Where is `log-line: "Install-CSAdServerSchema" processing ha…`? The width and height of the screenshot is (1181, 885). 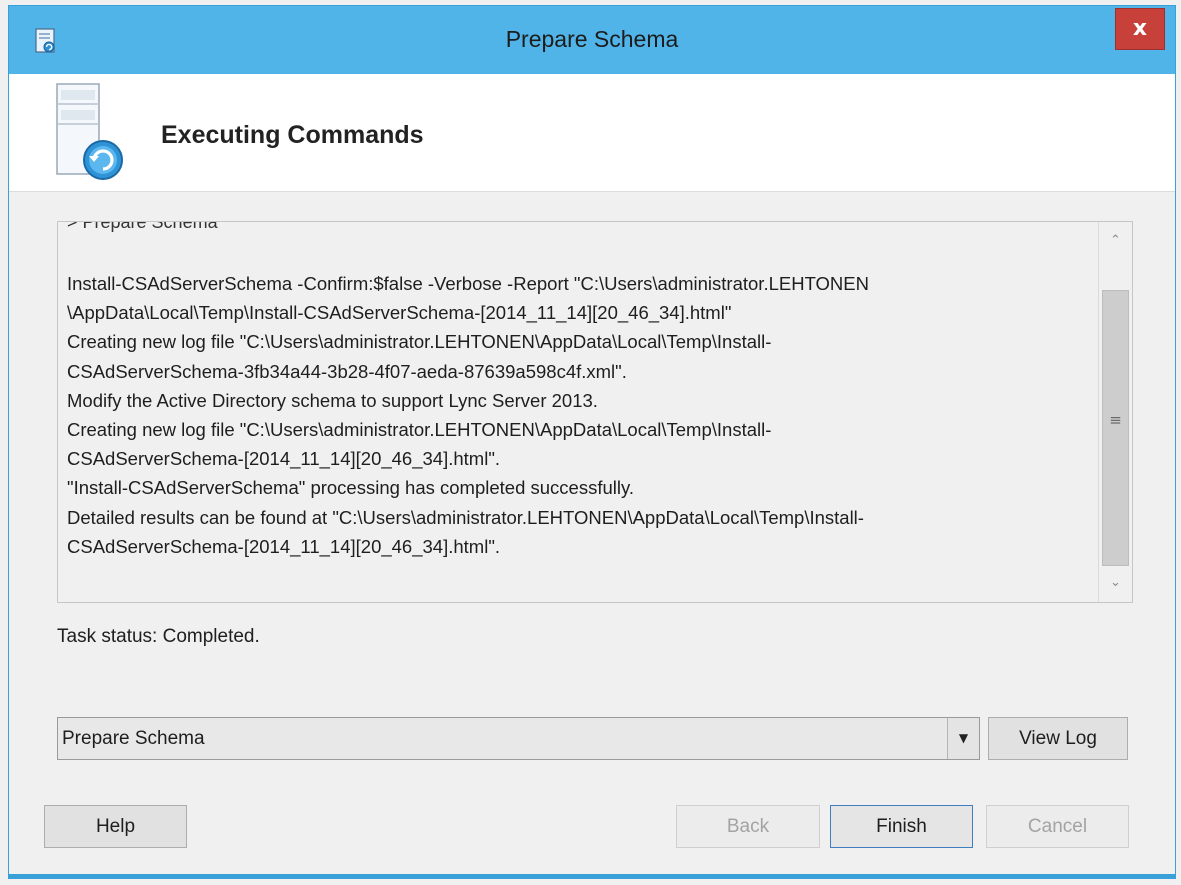
log-line: "Install-CSAdServerSchema" processing ha… is located at coordinates (351, 488).